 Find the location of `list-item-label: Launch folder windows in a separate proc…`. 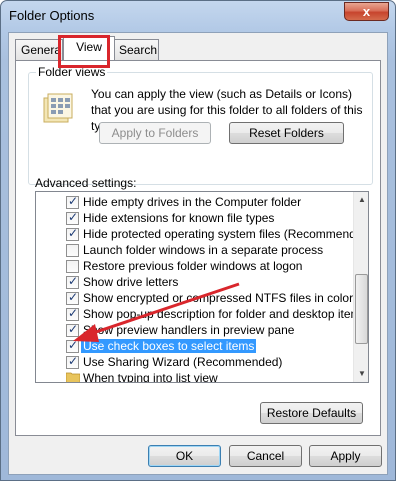

list-item-label: Launch folder windows in a separate proc… is located at coordinates (203, 250).